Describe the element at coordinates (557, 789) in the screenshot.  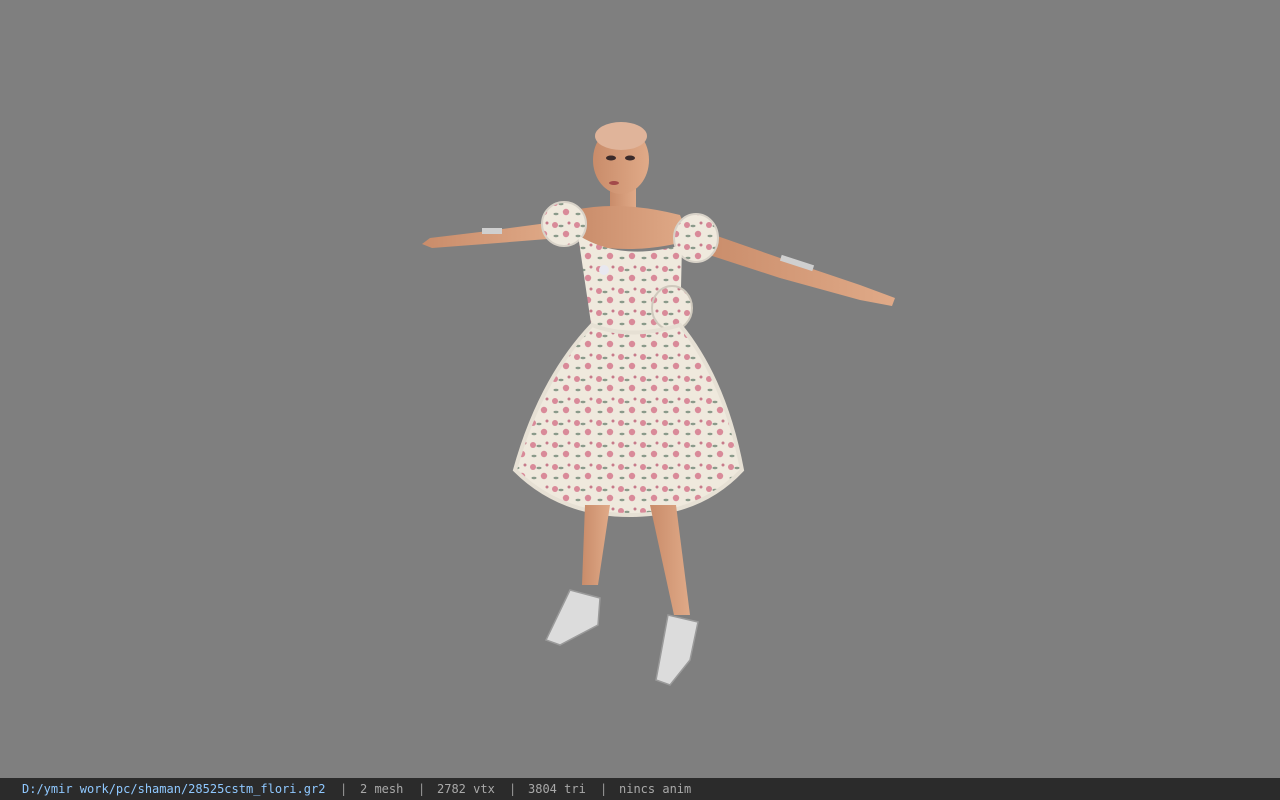
I see `triangle-count: 3804 tri` at that location.